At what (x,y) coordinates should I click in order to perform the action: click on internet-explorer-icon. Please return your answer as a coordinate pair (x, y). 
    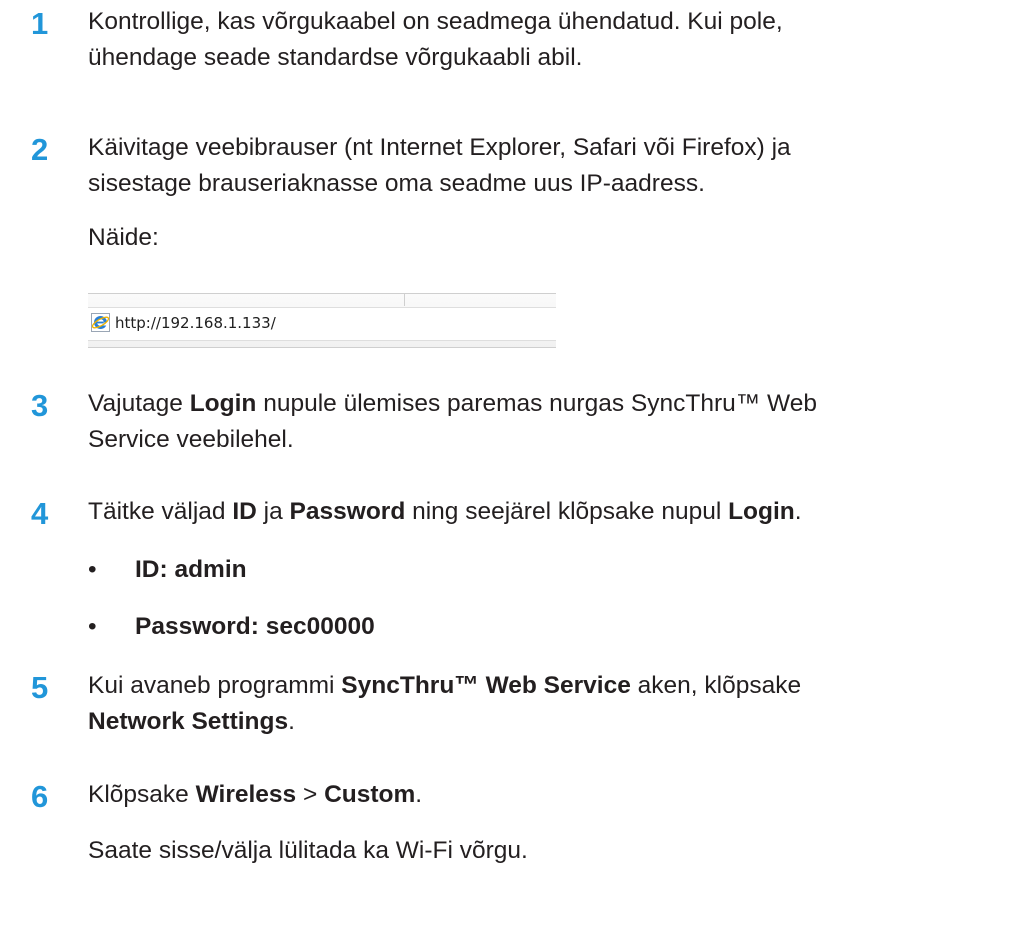
    Looking at the image, I should click on (100, 322).